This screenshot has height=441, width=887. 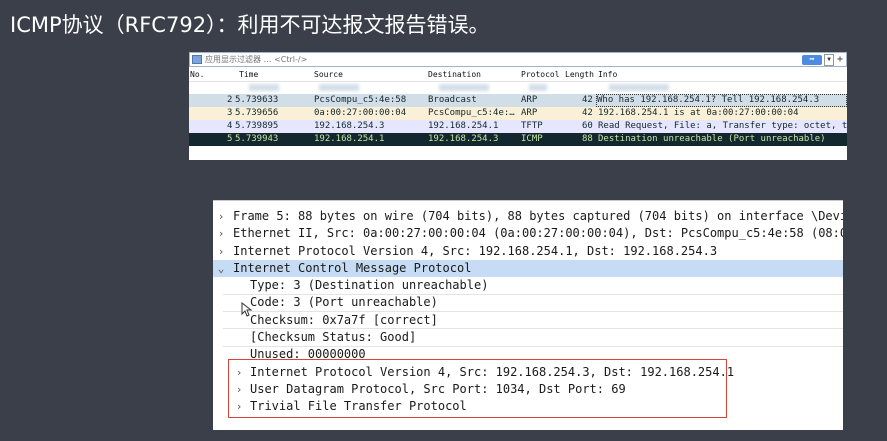 What do you see at coordinates (221, 268) in the screenshot?
I see `chevron-down-icon: ⌄` at bounding box center [221, 268].